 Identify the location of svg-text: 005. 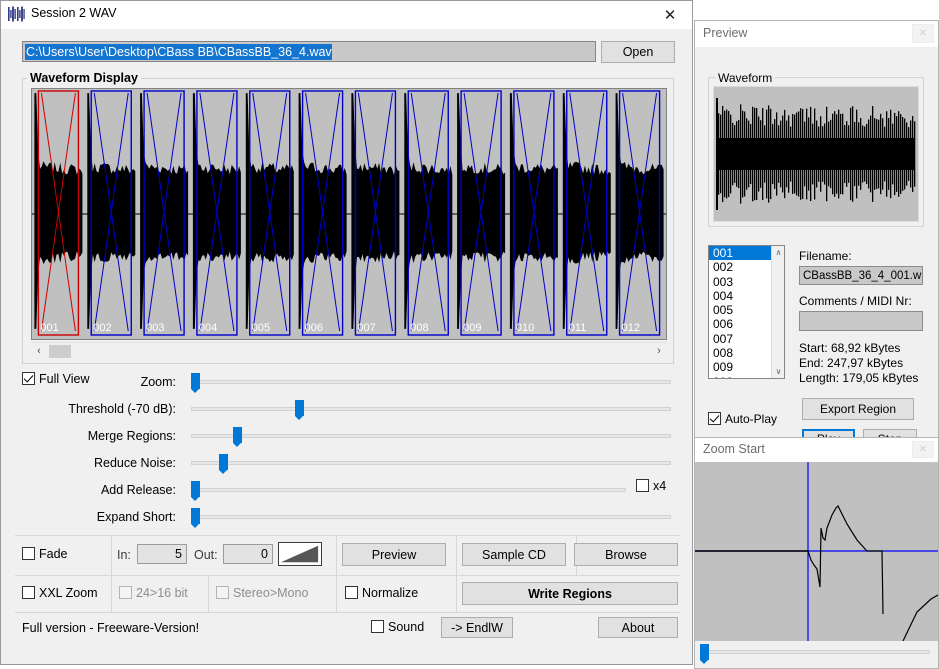
(261, 328).